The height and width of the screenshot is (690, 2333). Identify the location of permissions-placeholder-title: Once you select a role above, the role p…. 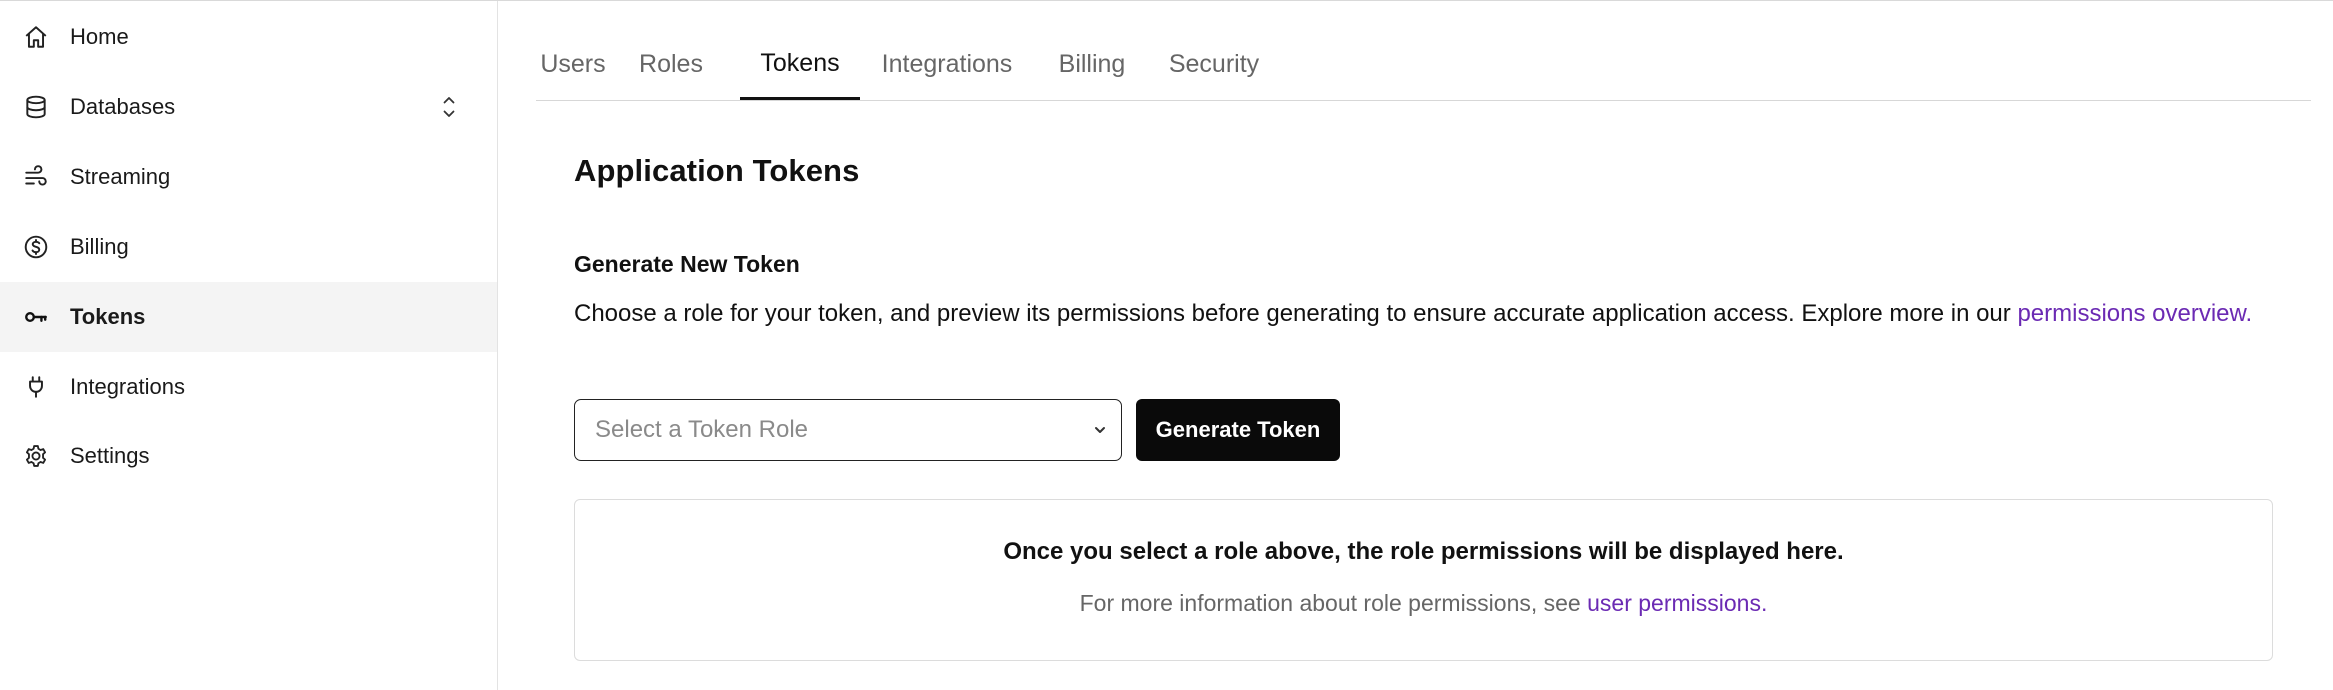
(1423, 551).